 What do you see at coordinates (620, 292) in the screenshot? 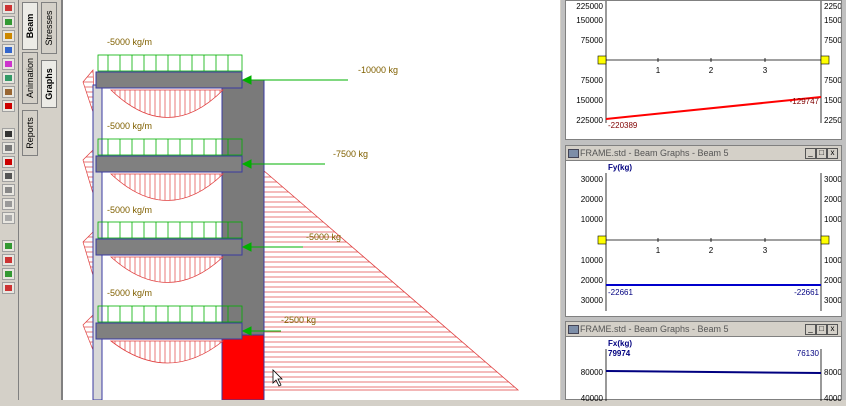
I see `fy-graph-start-value: -22661` at bounding box center [620, 292].